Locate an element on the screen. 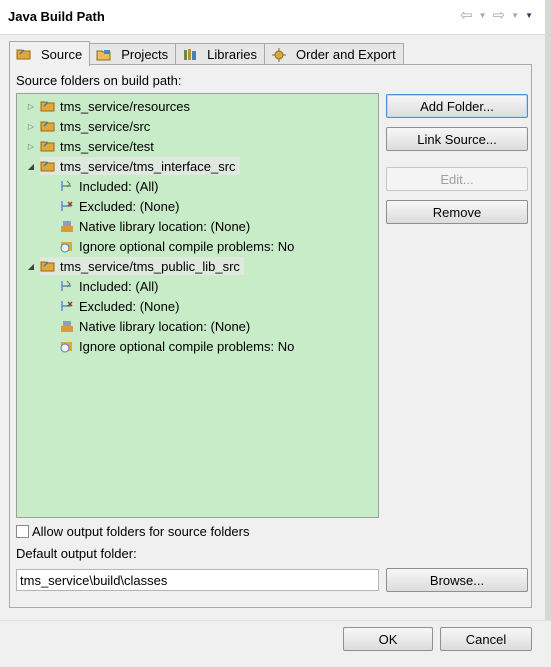 The image size is (551, 667). tree-row: ▷ tms_service/src is located at coordinates (88, 126).